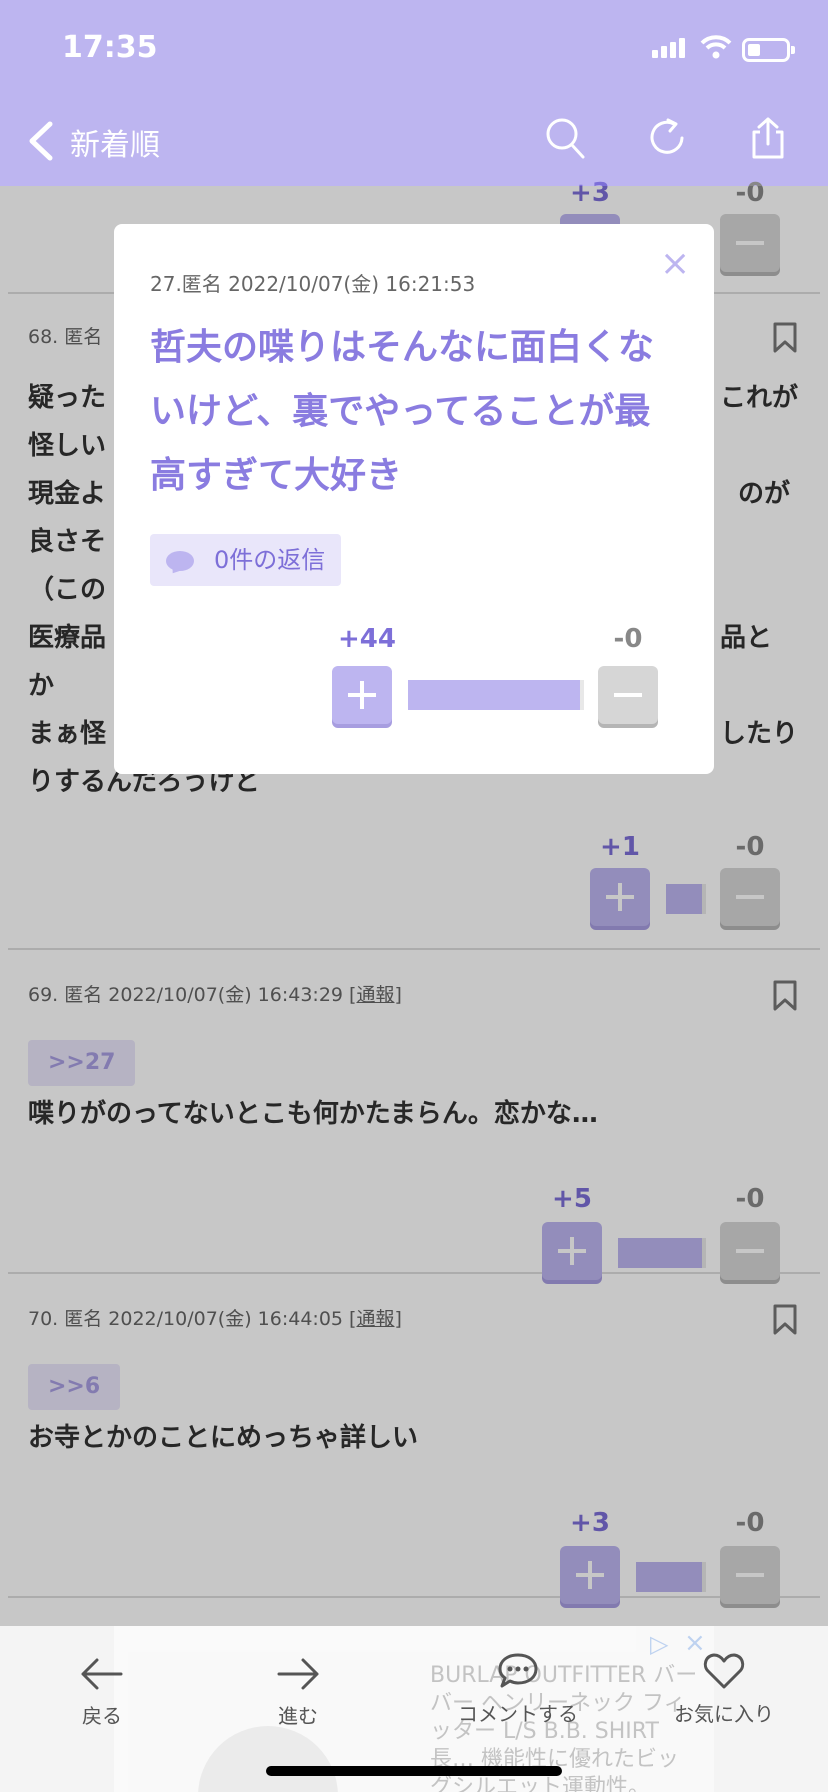 The image size is (828, 1792). What do you see at coordinates (565, 138) in the screenshot?
I see `search-icon` at bounding box center [565, 138].